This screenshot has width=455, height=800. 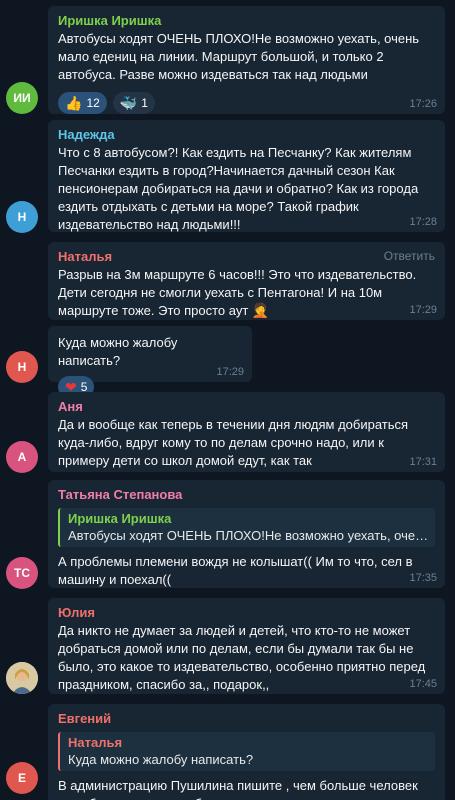 I want to click on reply-button: Ответить, so click(x=409, y=256).